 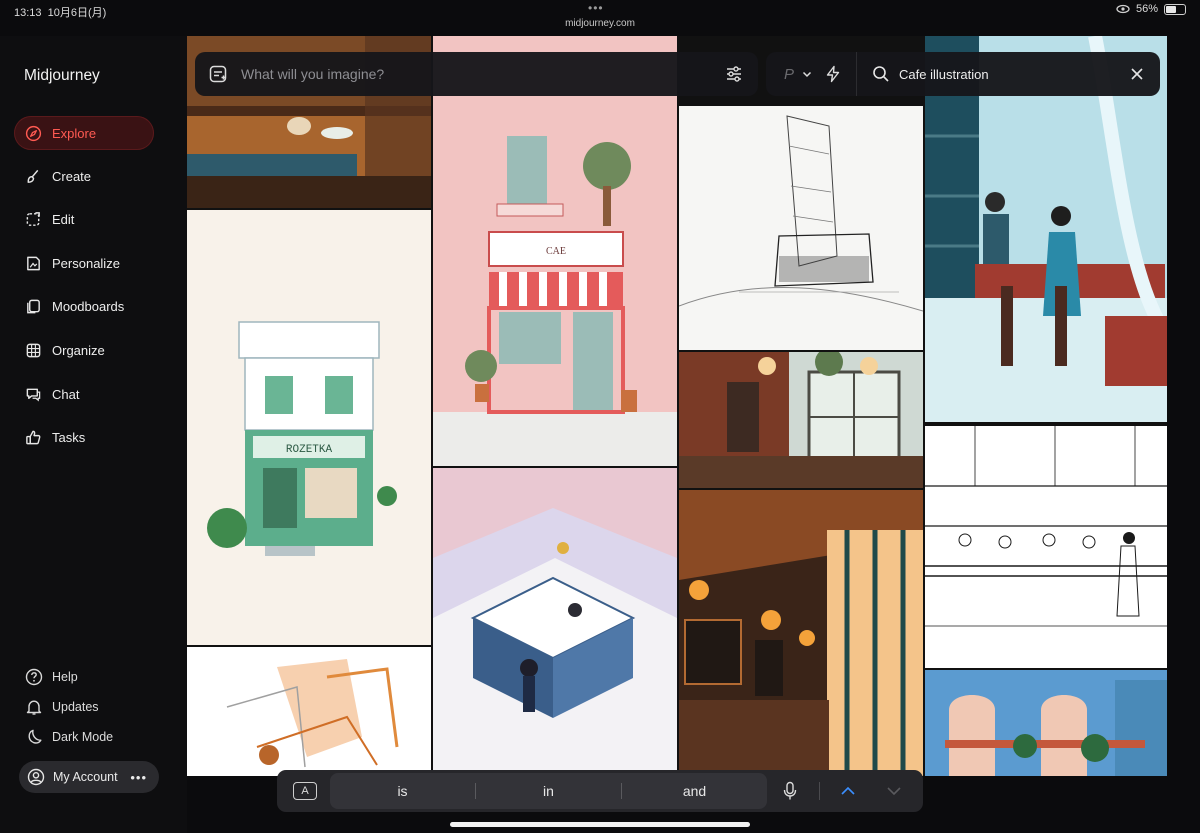 What do you see at coordinates (84, 219) in the screenshot?
I see `sidebar-item-edit: Edit` at bounding box center [84, 219].